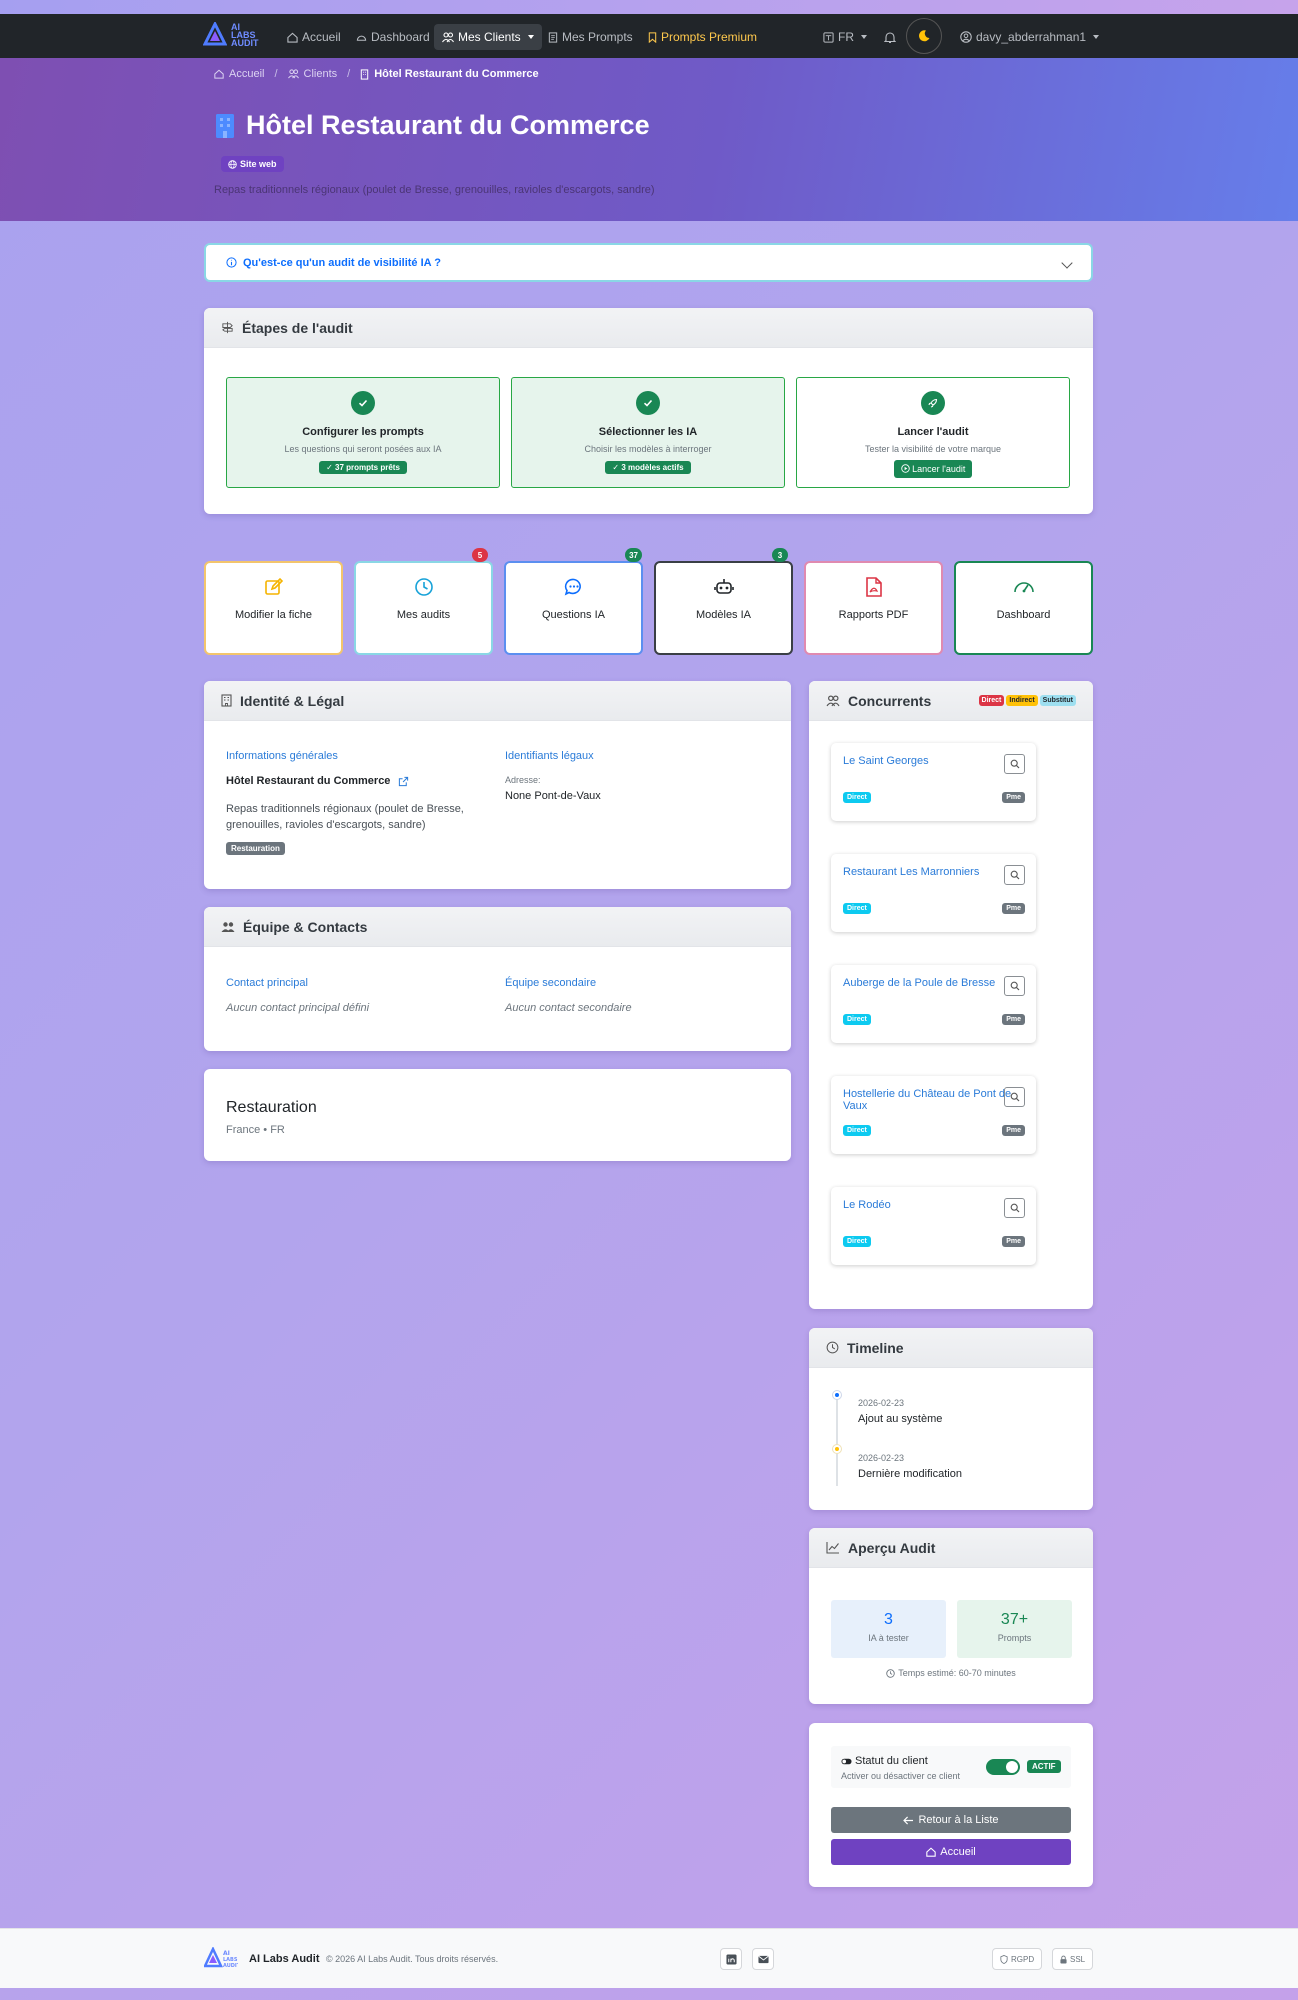  What do you see at coordinates (951, 1820) in the screenshot?
I see `back-to-list-button: Retour à la Liste` at bounding box center [951, 1820].